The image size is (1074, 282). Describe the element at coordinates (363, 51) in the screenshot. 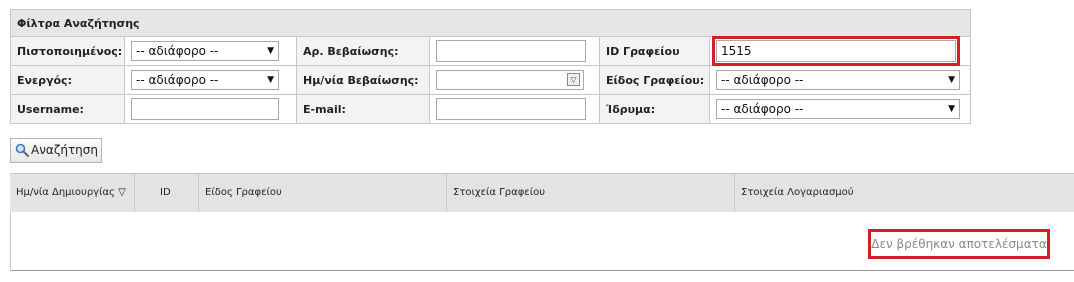

I see `cert-no-label: Αρ. Βεβαίωσης:` at that location.